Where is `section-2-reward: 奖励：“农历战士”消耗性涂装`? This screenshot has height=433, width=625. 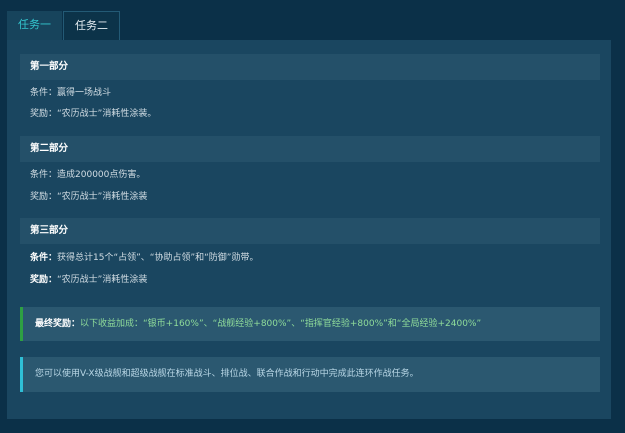
section-2-reward: 奖励：“农历战士”消耗性涂装 is located at coordinates (88, 197).